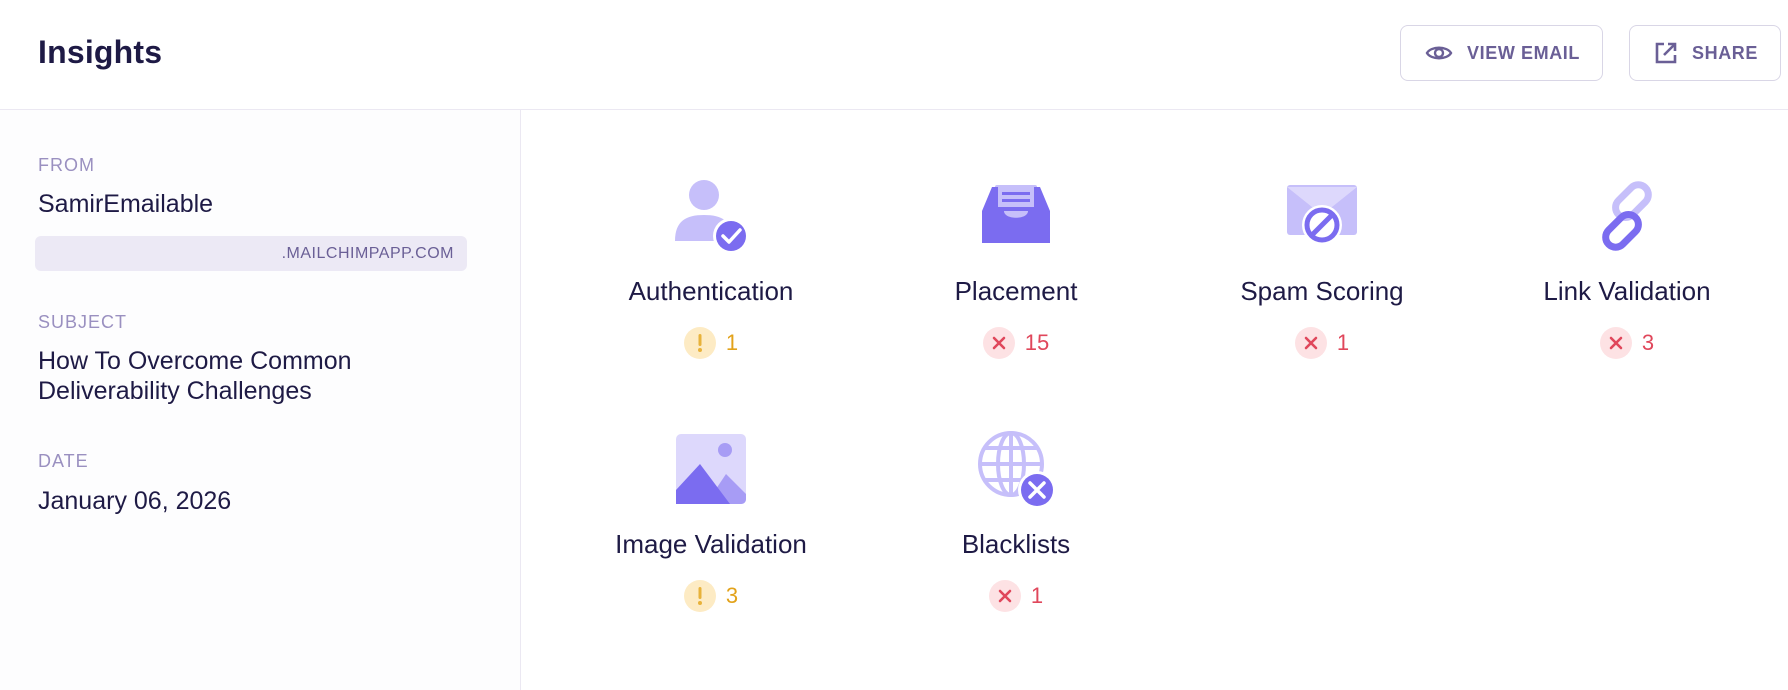  I want to click on globe-x-icon, so click(1016, 471).